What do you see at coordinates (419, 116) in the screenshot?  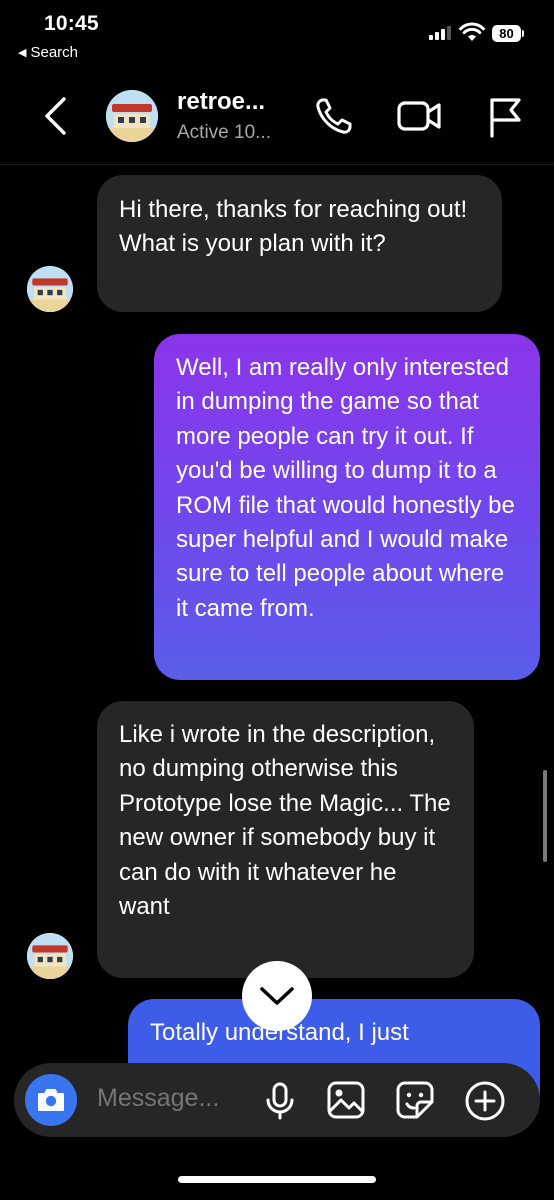 I see `video-camera-icon` at bounding box center [419, 116].